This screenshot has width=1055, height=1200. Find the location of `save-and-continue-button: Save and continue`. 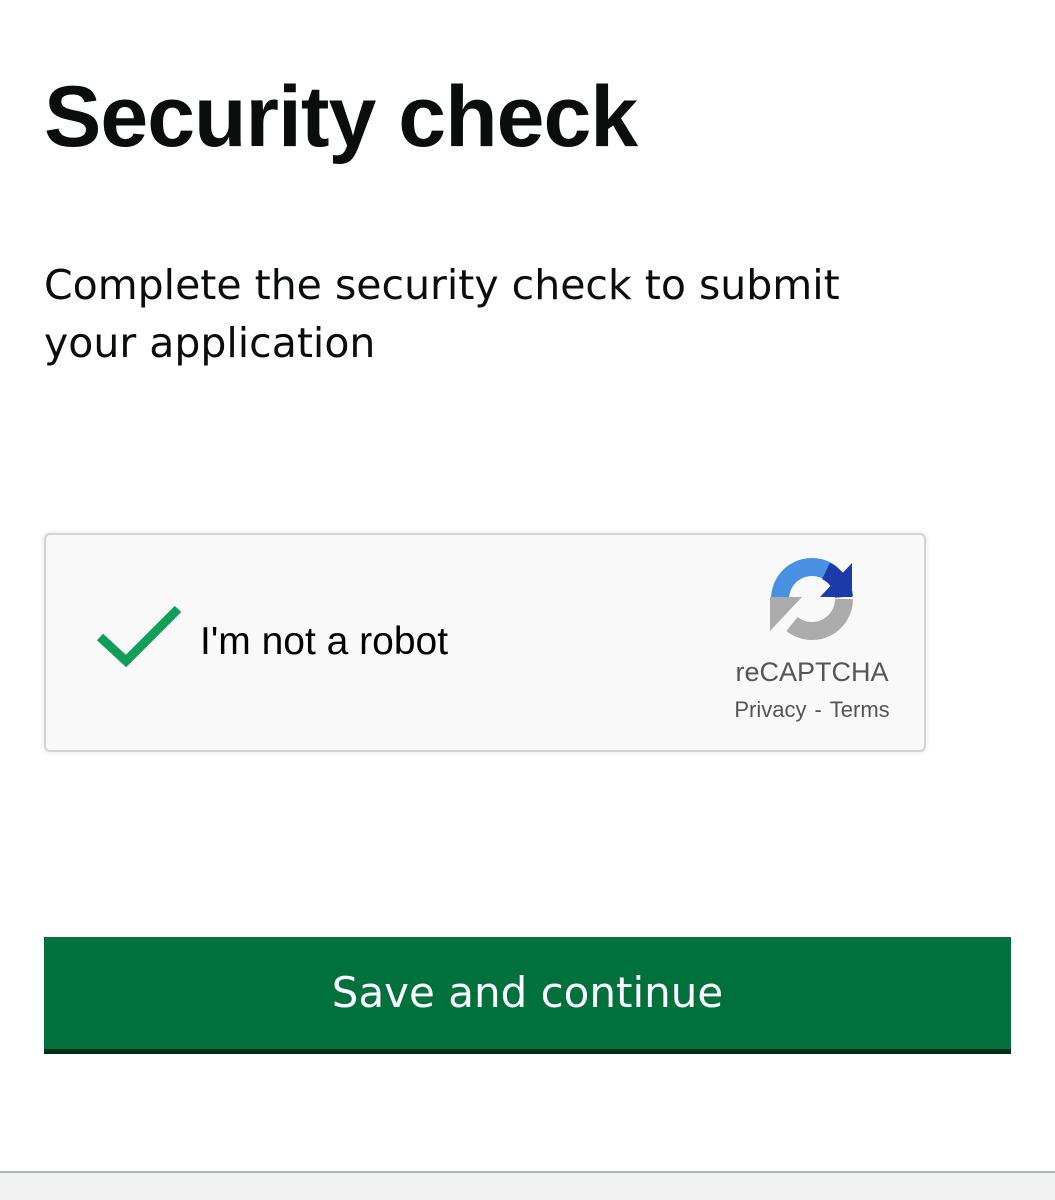

save-and-continue-button: Save and continue is located at coordinates (527, 993).